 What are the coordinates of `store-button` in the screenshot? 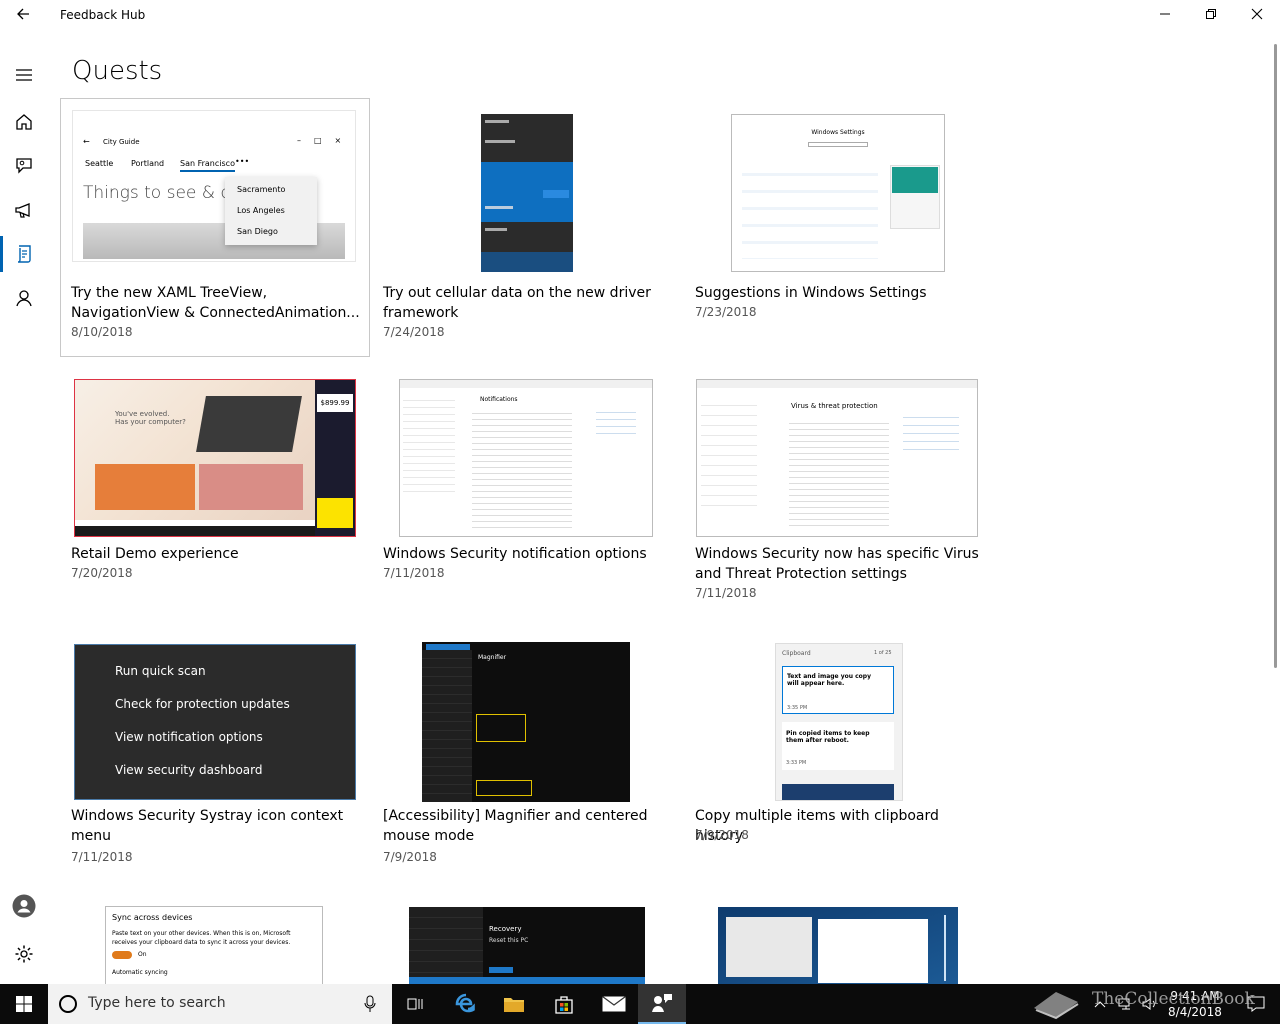 It's located at (564, 1004).